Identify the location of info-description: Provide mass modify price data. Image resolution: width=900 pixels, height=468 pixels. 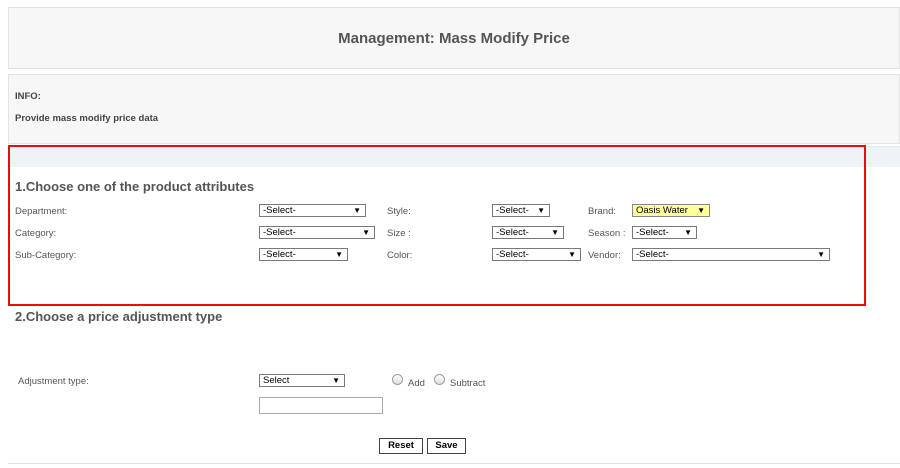
(87, 118).